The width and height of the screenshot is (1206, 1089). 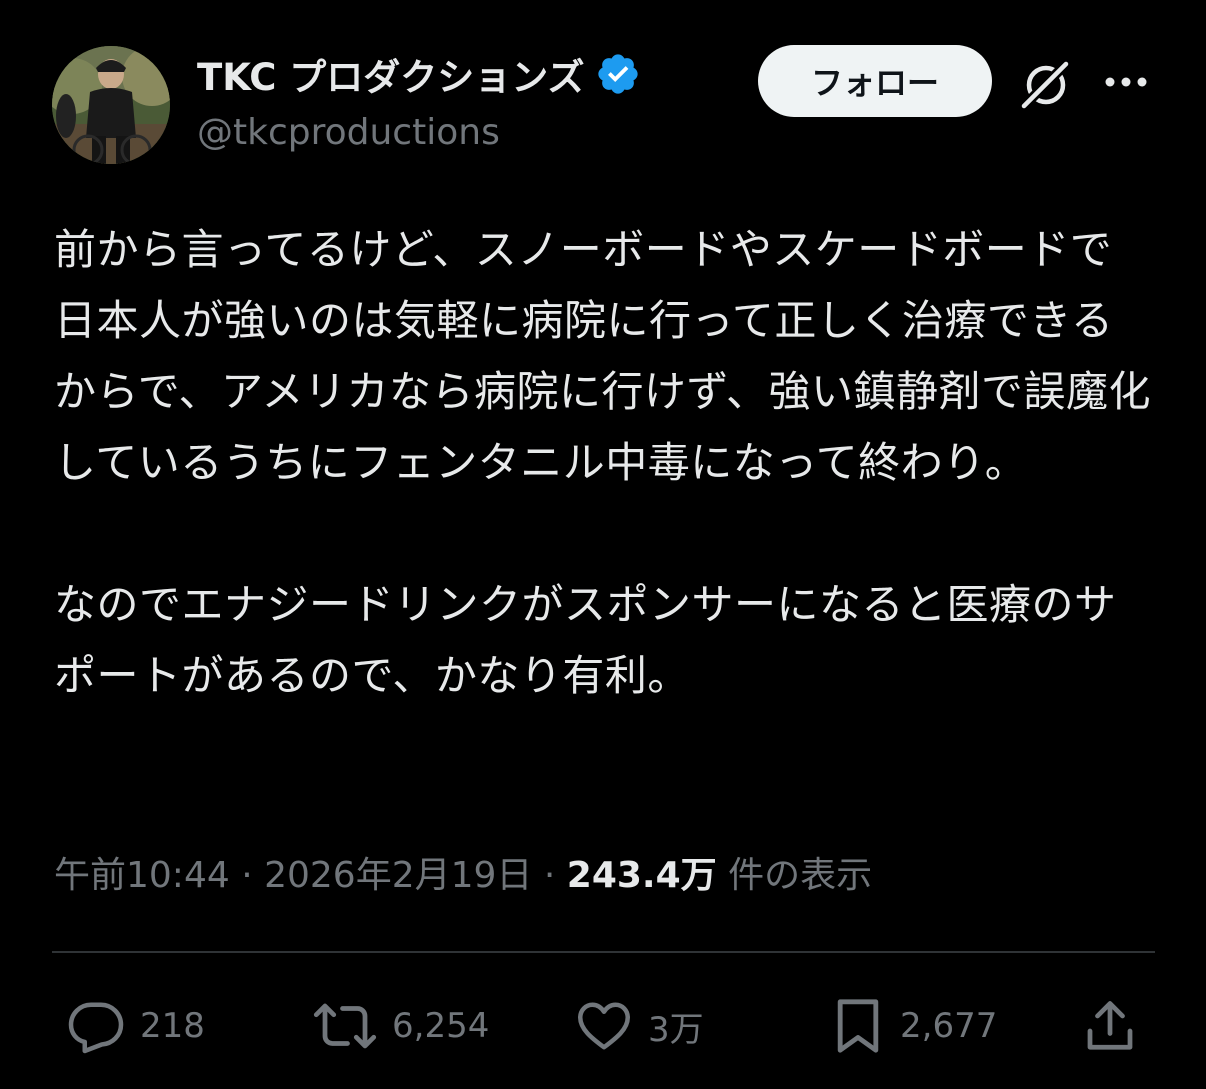 What do you see at coordinates (391, 74) in the screenshot?
I see `author-display-name: TKC プロダクションズ` at bounding box center [391, 74].